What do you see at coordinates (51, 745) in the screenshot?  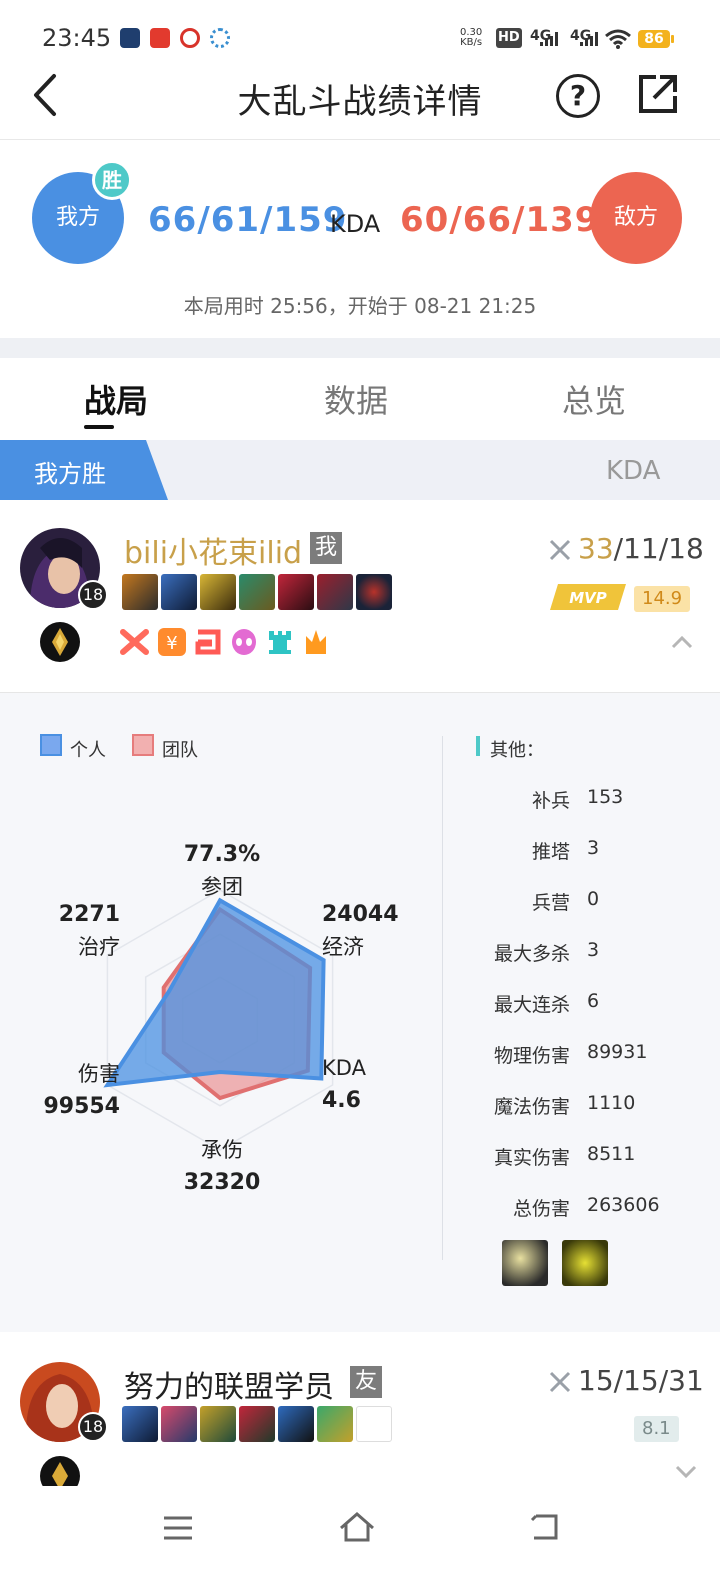 I see `legend-personal-swatch` at bounding box center [51, 745].